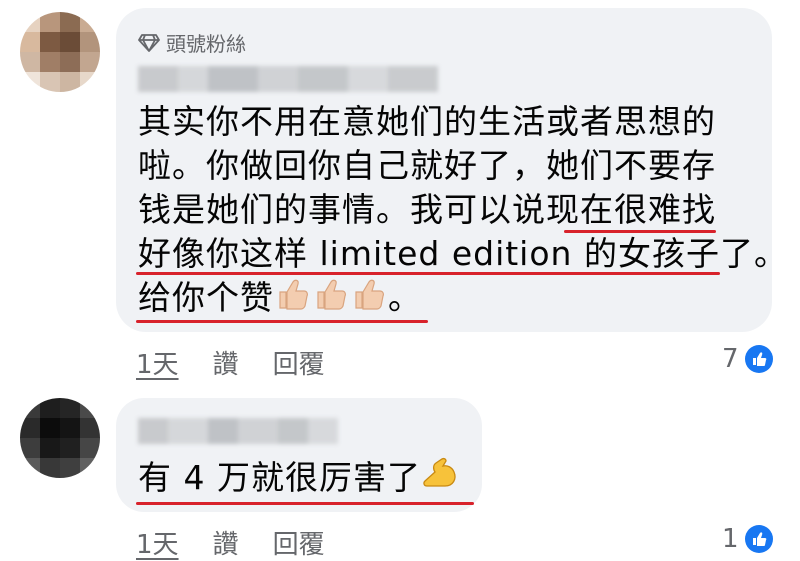 This screenshot has height=561, width=800. I want to click on comment-line: 其实你不用在意她们的生活或者思想的, so click(427, 121).